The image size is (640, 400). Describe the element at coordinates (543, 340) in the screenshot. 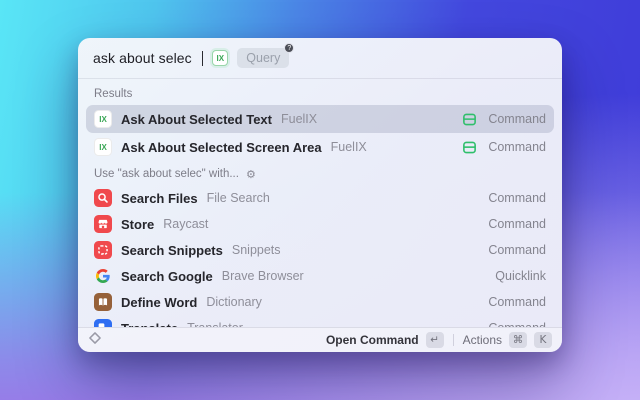

I see `k-key-badge: K` at that location.